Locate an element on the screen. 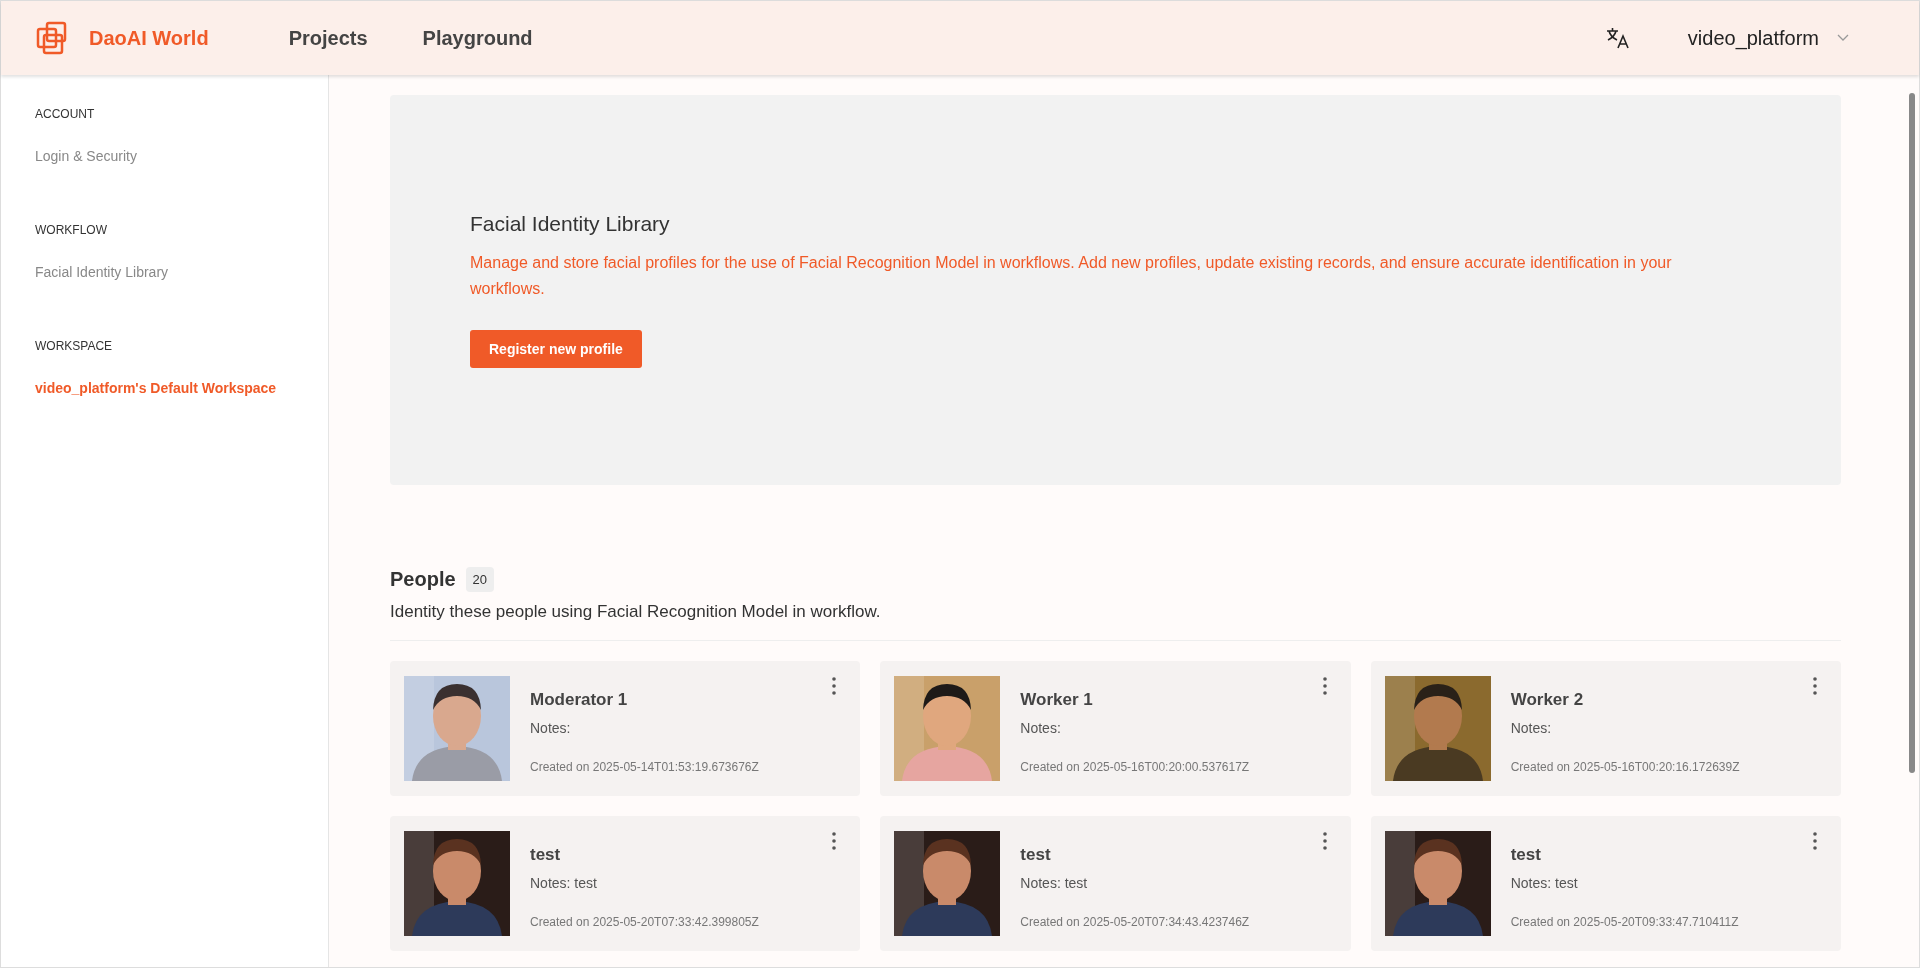 The height and width of the screenshot is (968, 1920). person-card: test Notes: test Created on 2025-05-20T07:33:42.399805Z is located at coordinates (625, 883).